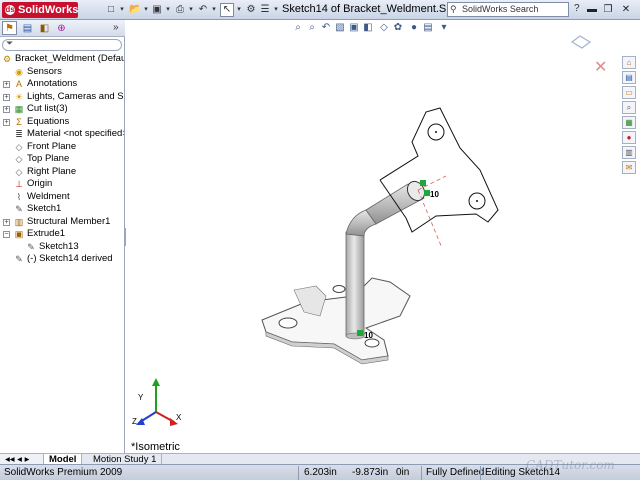 The height and width of the screenshot is (480, 640). What do you see at coordinates (340, 27) in the screenshot?
I see `section-view-icon: ▧` at bounding box center [340, 27].